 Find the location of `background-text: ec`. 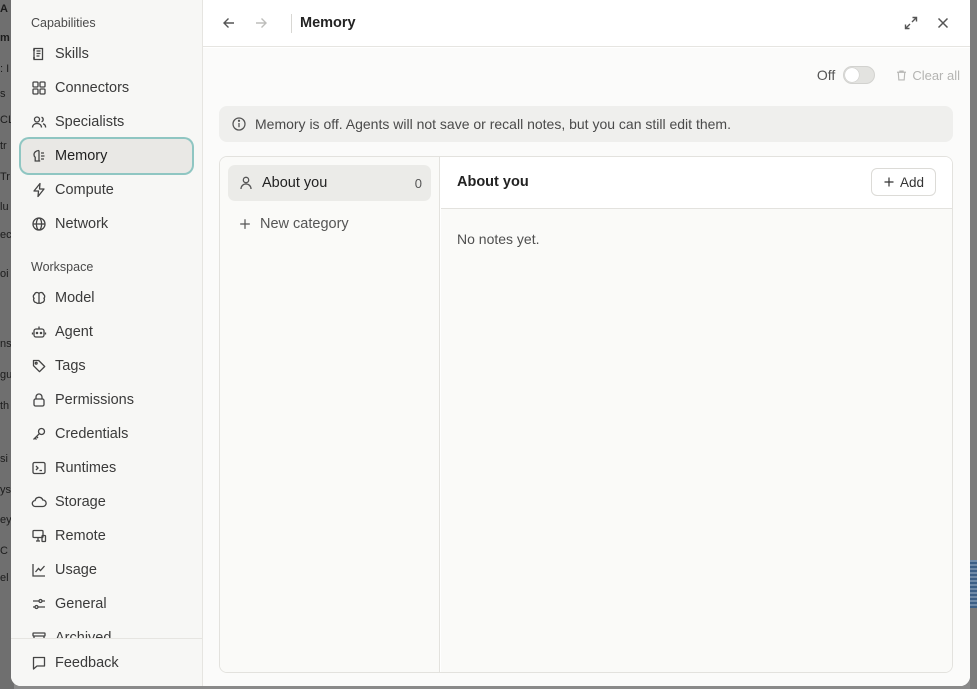

background-text: ec is located at coordinates (6, 235).